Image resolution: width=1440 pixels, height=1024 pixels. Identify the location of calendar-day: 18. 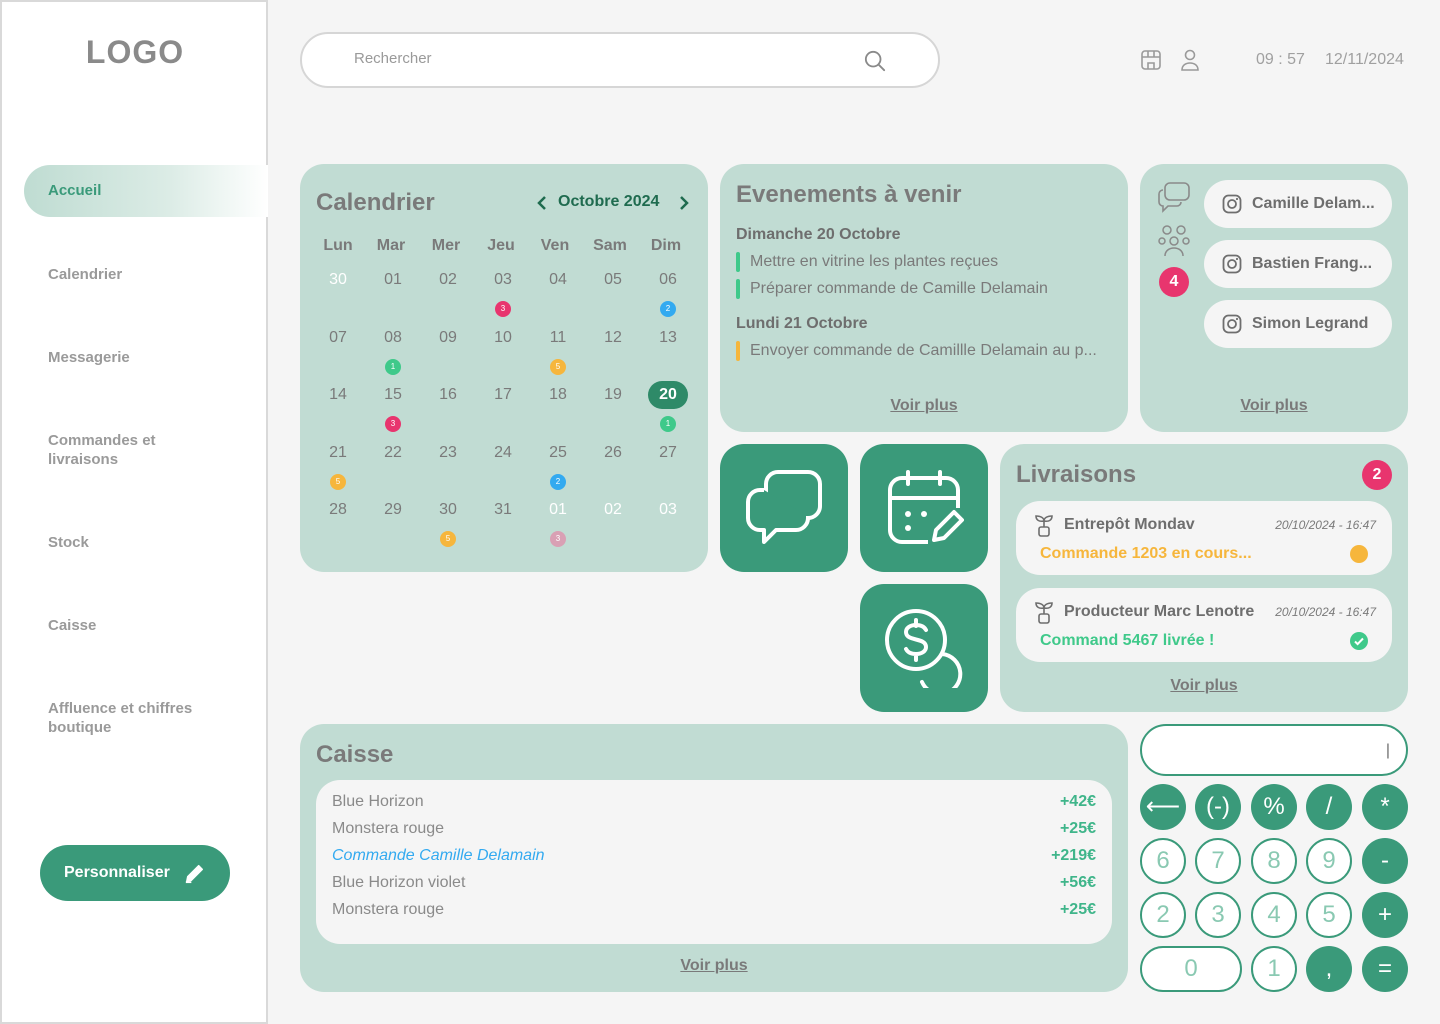
(558, 395).